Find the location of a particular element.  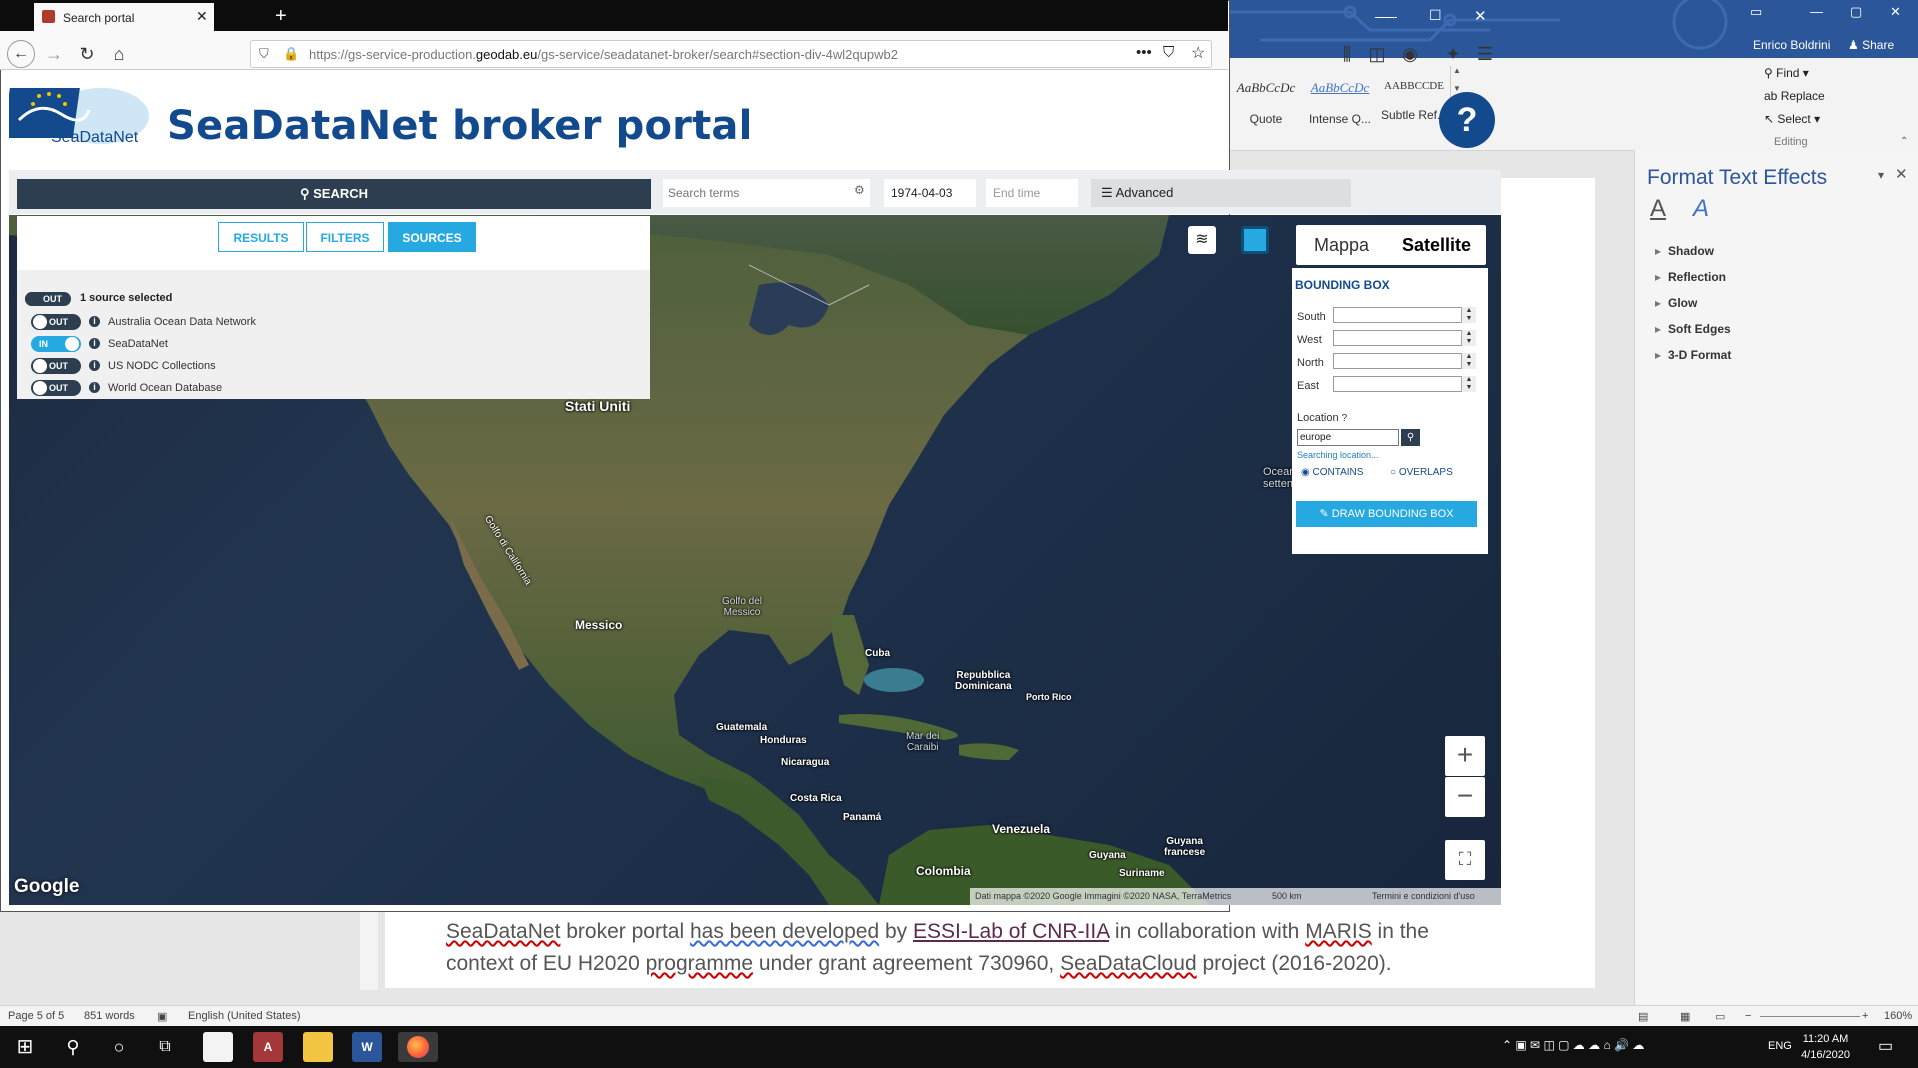

maximize-icon: ▢ is located at coordinates (1856, 12).